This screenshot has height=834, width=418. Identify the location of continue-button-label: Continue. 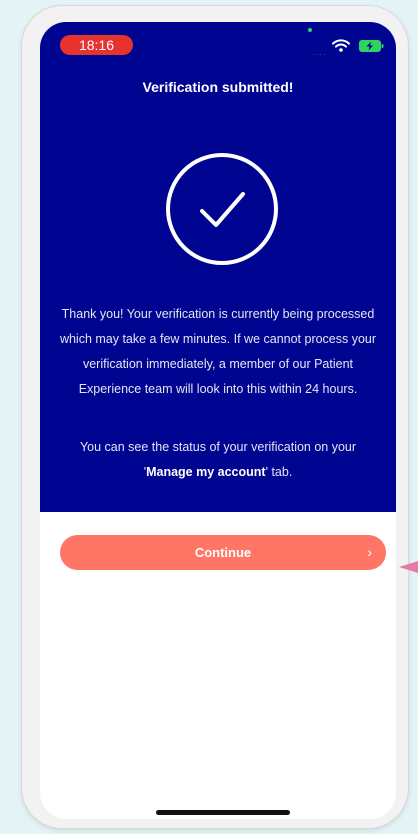
(223, 552).